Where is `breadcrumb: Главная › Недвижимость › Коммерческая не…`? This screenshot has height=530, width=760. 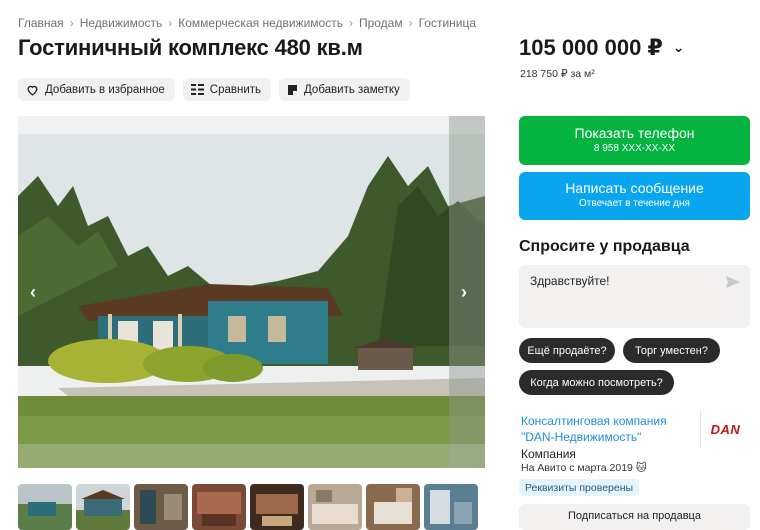
breadcrumb: Главная › Недвижимость › Коммерческая не… is located at coordinates (247, 23).